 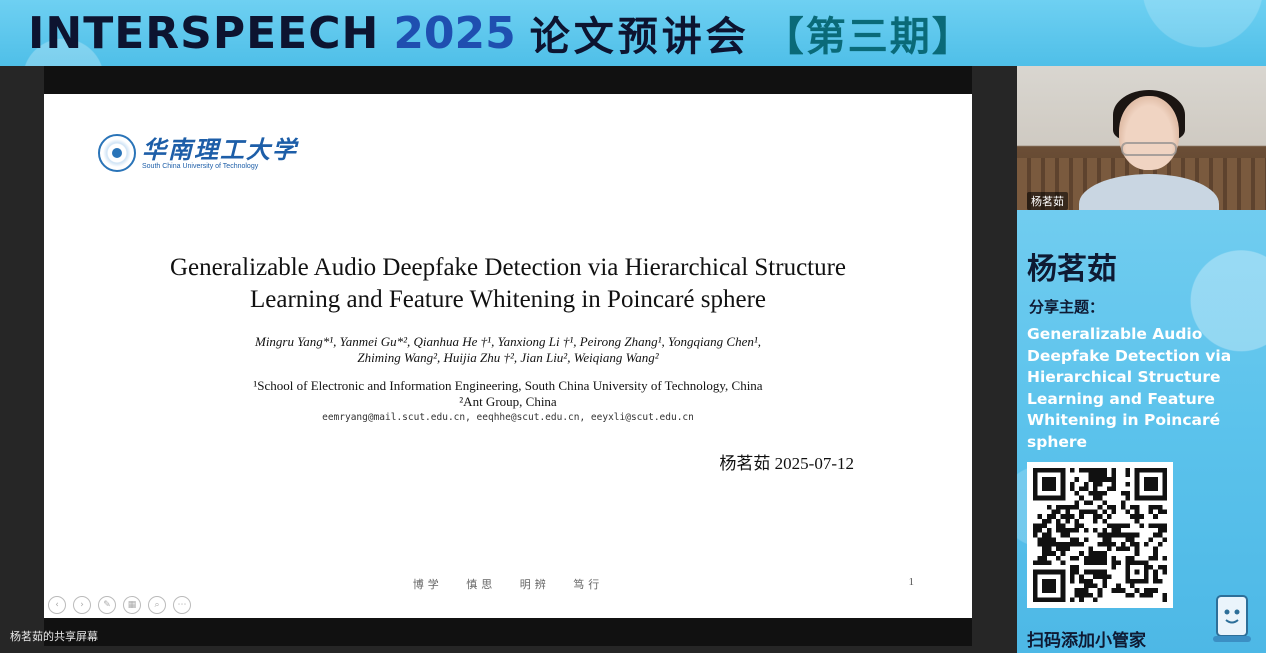 What do you see at coordinates (1232, 618) in the screenshot?
I see `mascot-icon` at bounding box center [1232, 618].